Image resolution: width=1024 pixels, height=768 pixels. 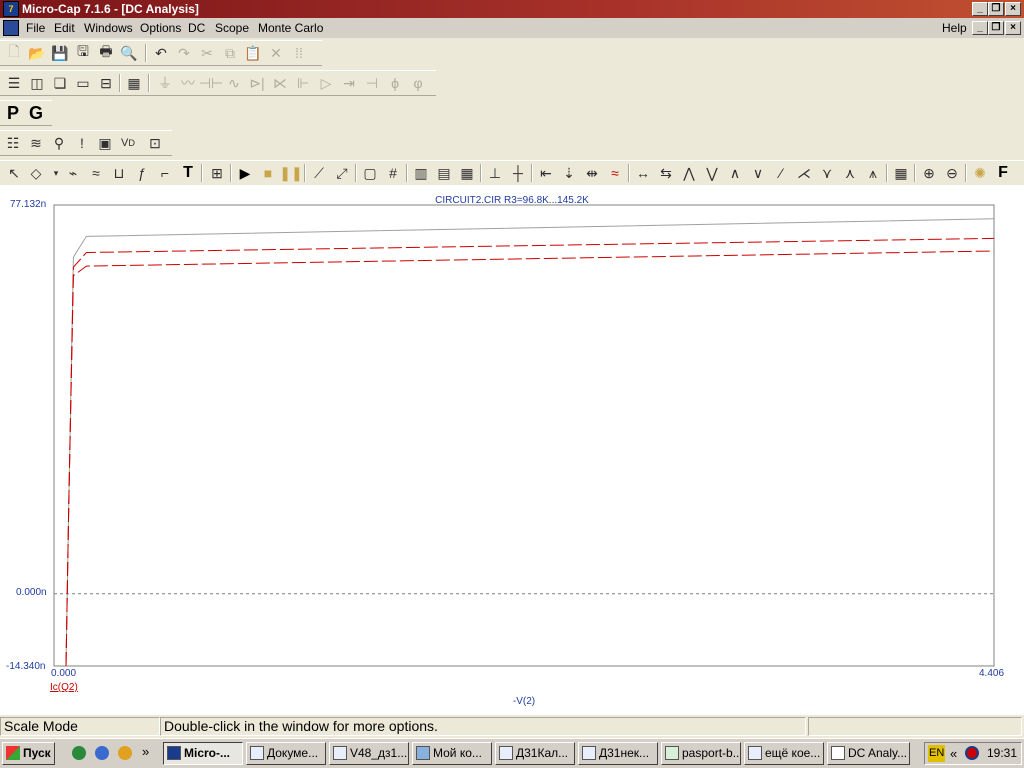 What do you see at coordinates (980, 9) in the screenshot?
I see `minimize-button: _` at bounding box center [980, 9].